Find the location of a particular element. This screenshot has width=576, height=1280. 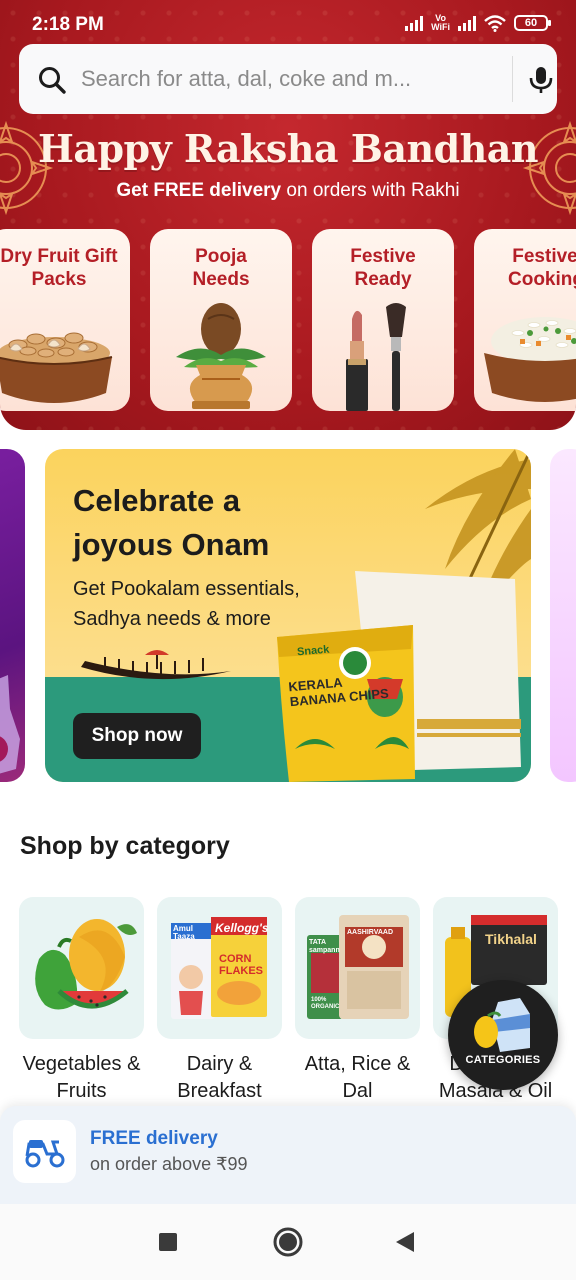

aashirvaad-label: AASHIRVAAD is located at coordinates (370, 932).